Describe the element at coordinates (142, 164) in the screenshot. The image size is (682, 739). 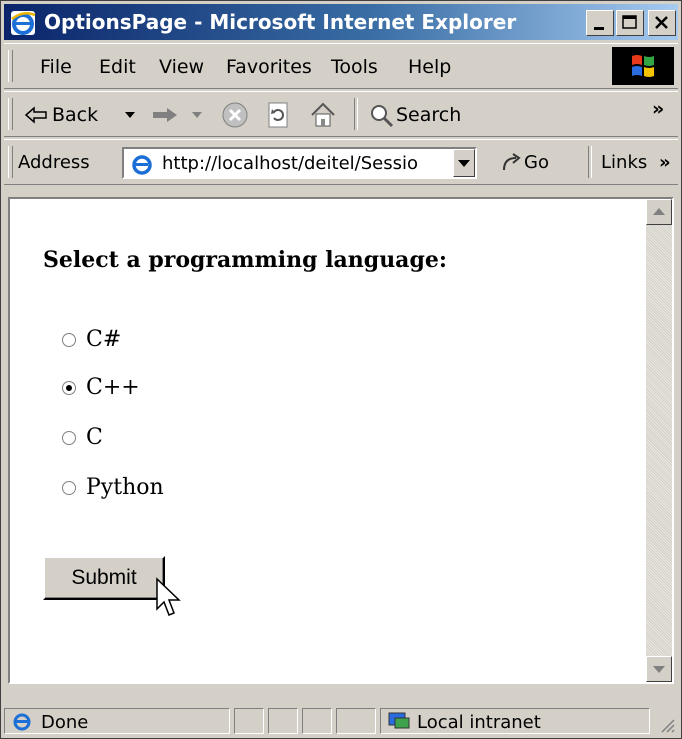
I see `page-icon` at that location.